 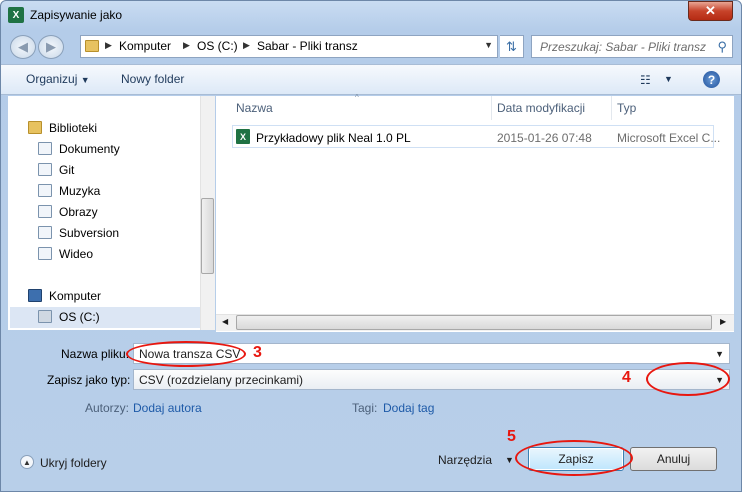 What do you see at coordinates (408, 408) in the screenshot?
I see `add-tag-link: Dodaj tag` at bounding box center [408, 408].